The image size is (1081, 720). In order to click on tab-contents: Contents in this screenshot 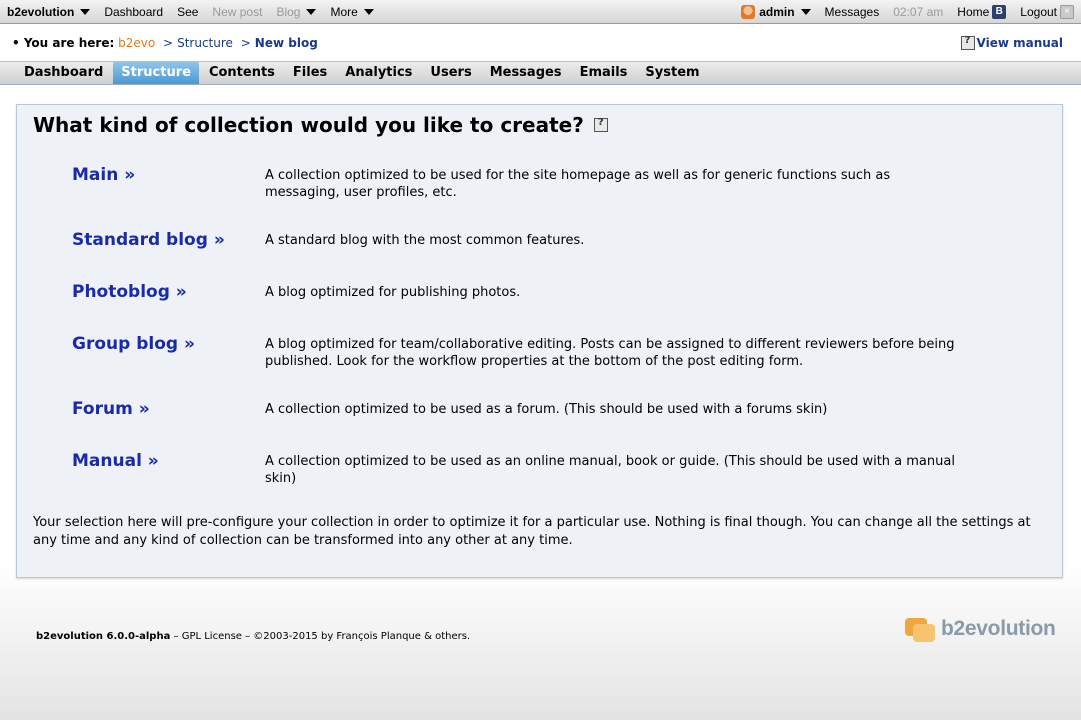, I will do `click(242, 73)`.